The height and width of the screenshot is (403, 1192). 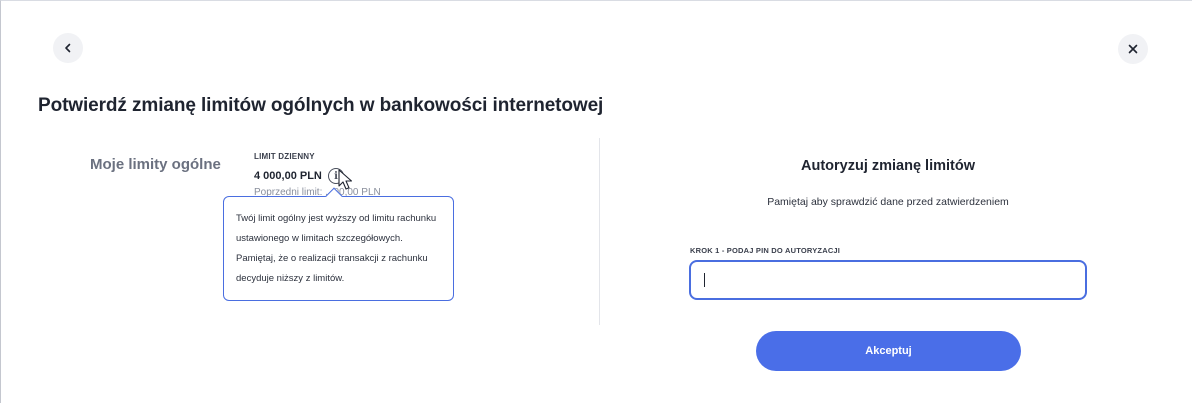 What do you see at coordinates (888, 280) in the screenshot?
I see `pin-input` at bounding box center [888, 280].